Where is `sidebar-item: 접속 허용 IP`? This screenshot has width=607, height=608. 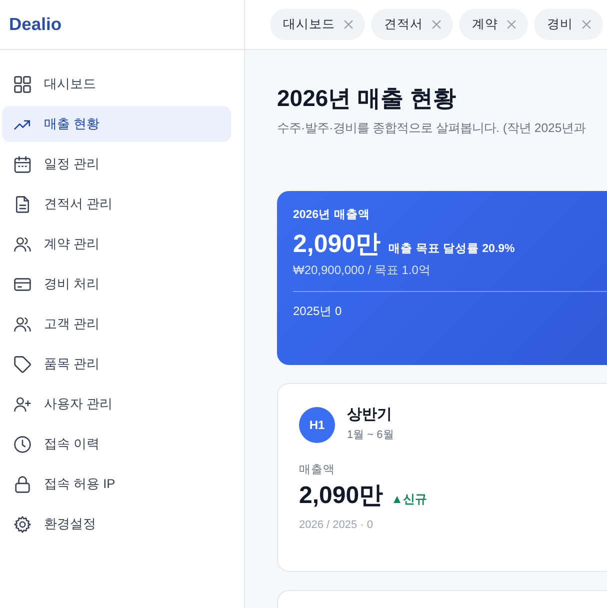 sidebar-item: 접속 허용 IP is located at coordinates (116, 484).